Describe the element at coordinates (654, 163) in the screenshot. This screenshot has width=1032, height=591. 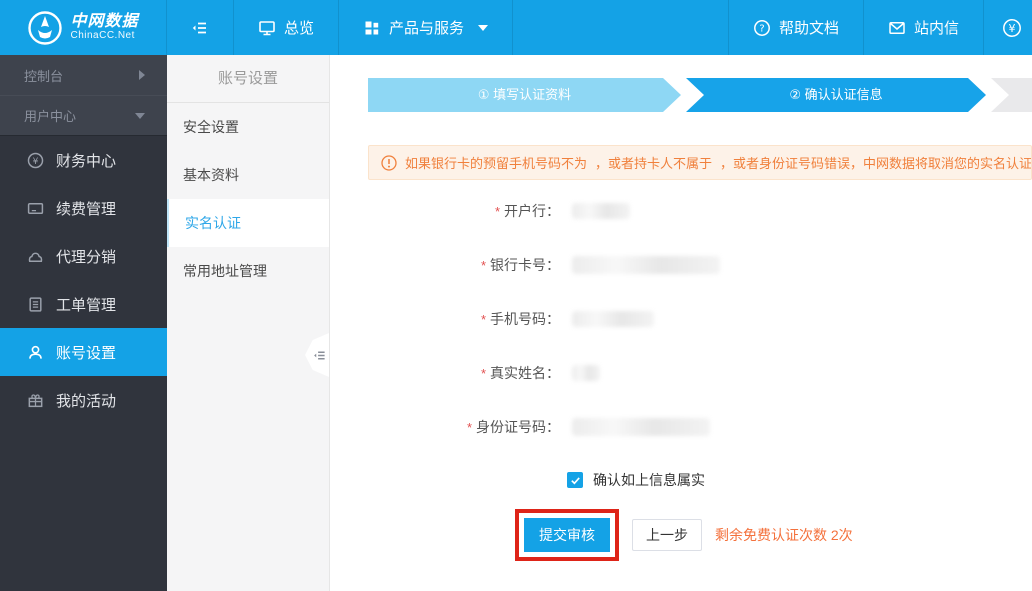
I see `warning-text-part2: ，或者持卡人不属于` at that location.